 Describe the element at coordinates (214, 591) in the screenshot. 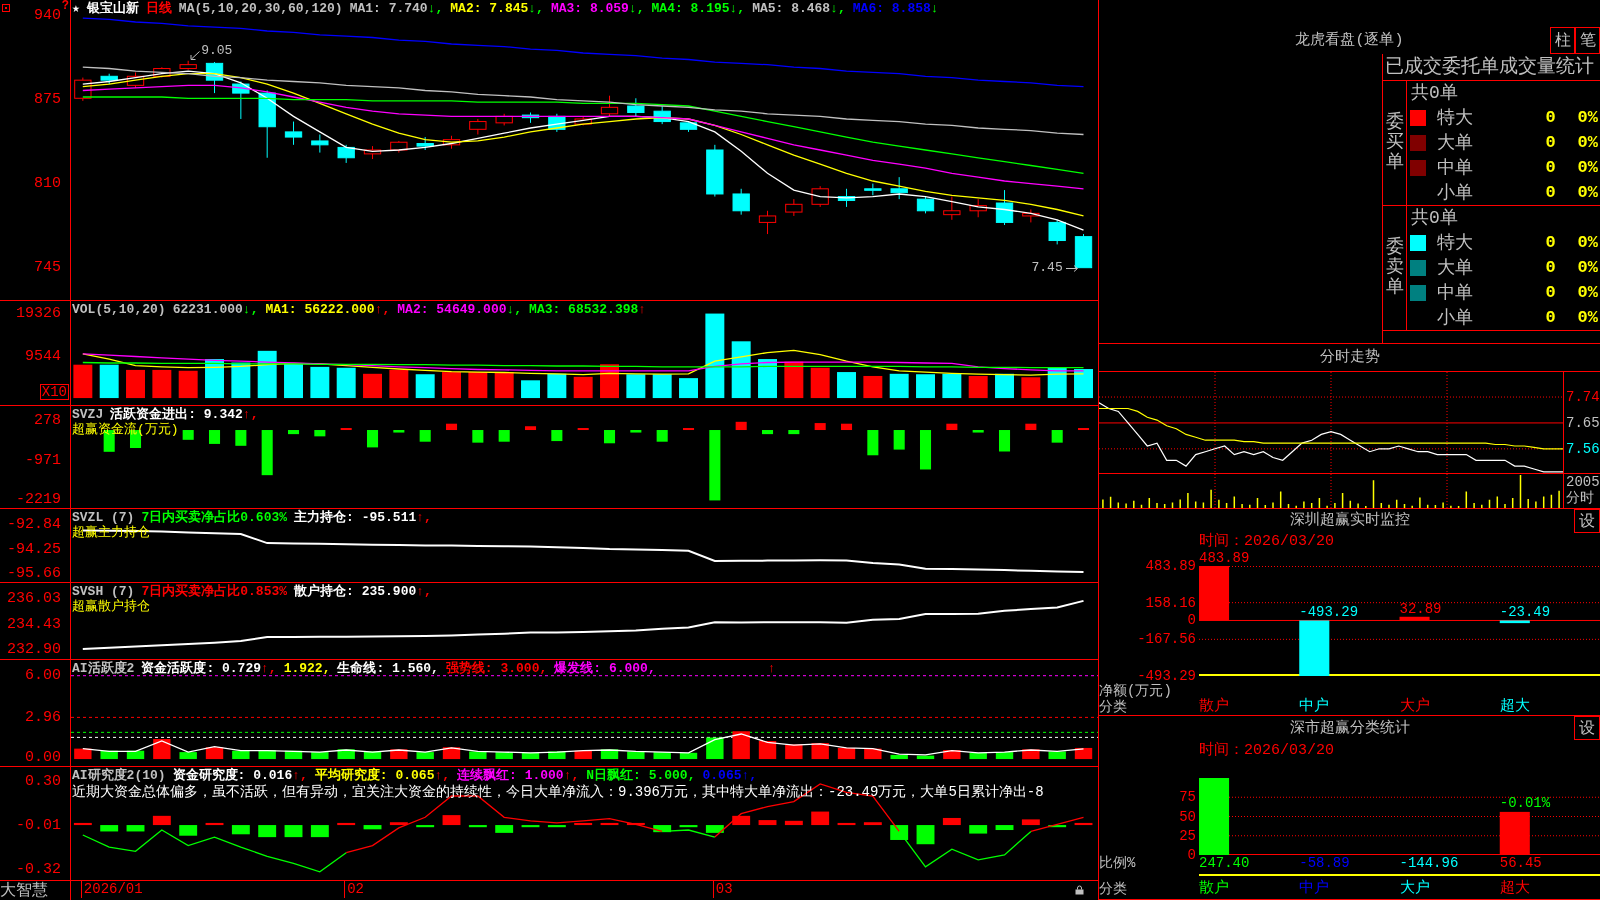

I see `indicator-text: 7日内买卖净占比0.853%` at that location.